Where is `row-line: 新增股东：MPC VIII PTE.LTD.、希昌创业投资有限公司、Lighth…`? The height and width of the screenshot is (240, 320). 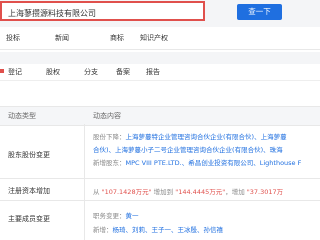
row-line: 新增股东：MPC VIII PTE.LTD.、希昌创业投资有限公司、Lighth… is located at coordinates (197, 163).